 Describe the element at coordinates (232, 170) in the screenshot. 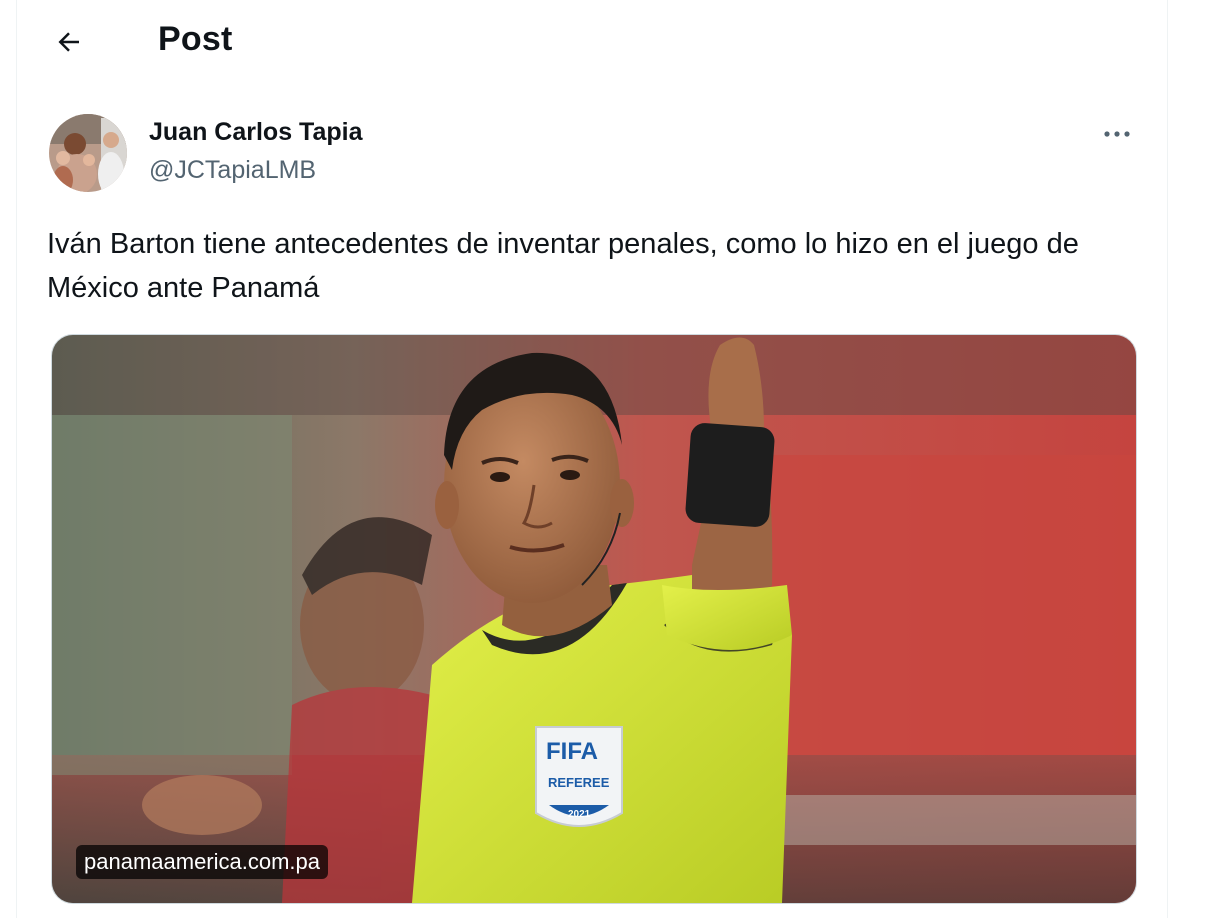

I see `author-handle: @JCTapiaLMB` at that location.